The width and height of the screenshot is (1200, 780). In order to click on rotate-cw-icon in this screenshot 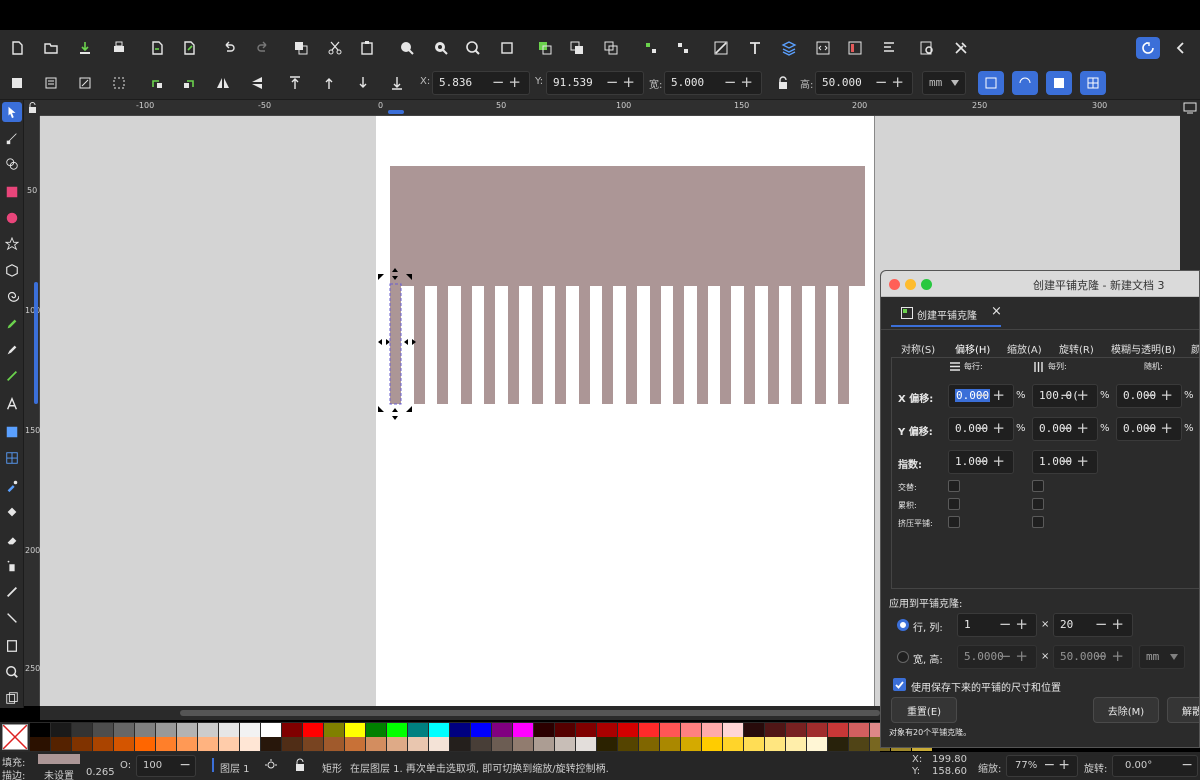, I will do `click(189, 83)`.